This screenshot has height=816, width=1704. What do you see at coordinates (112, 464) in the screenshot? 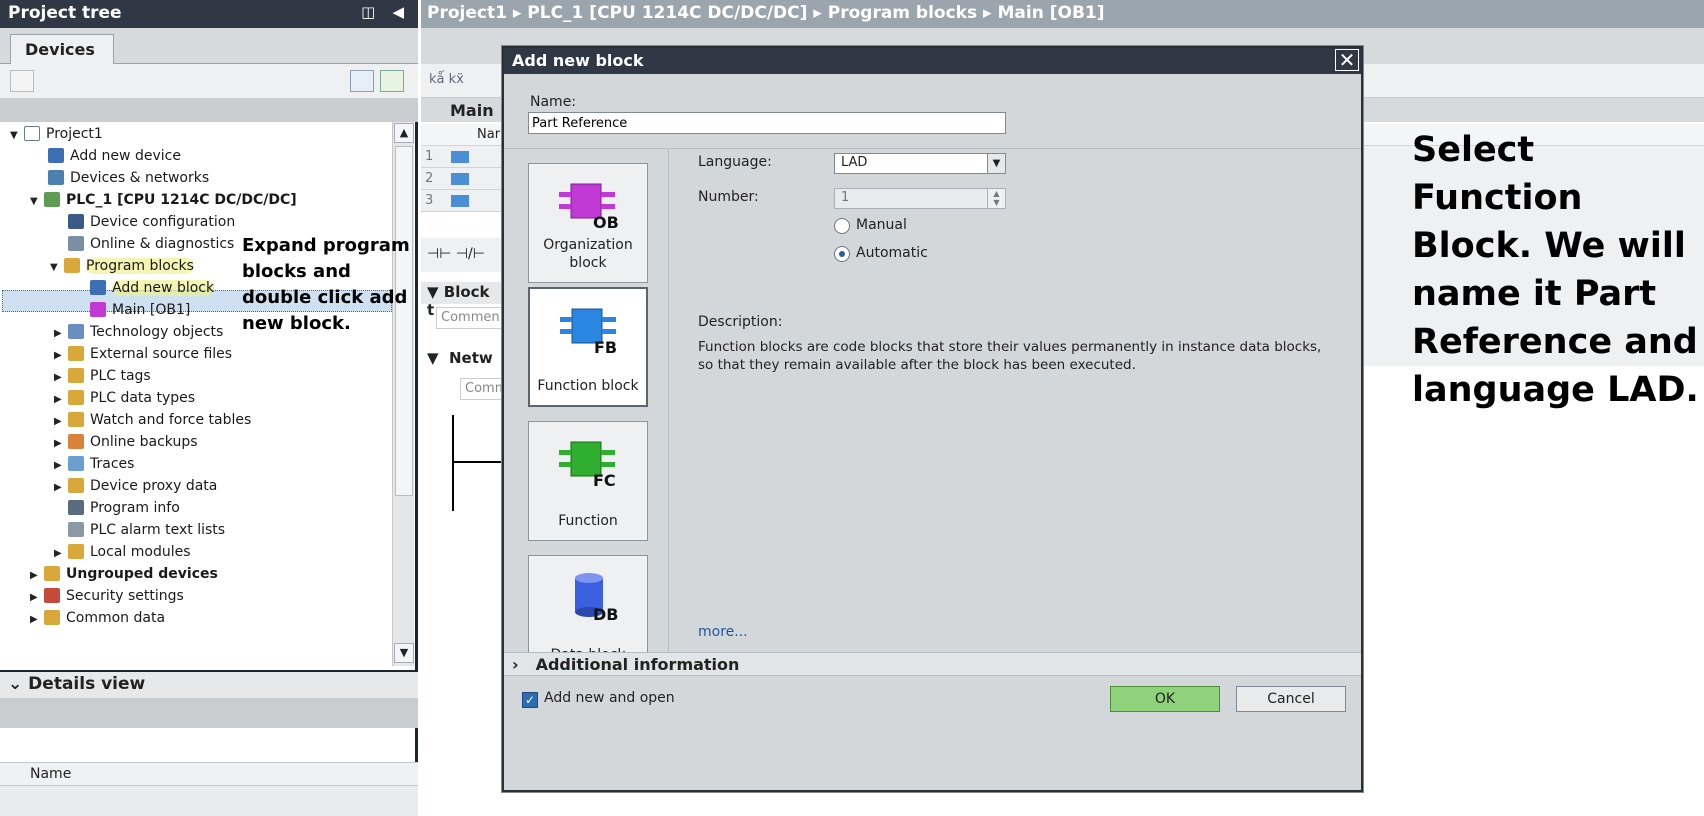
I see `tree-item-label: Traces` at bounding box center [112, 464].